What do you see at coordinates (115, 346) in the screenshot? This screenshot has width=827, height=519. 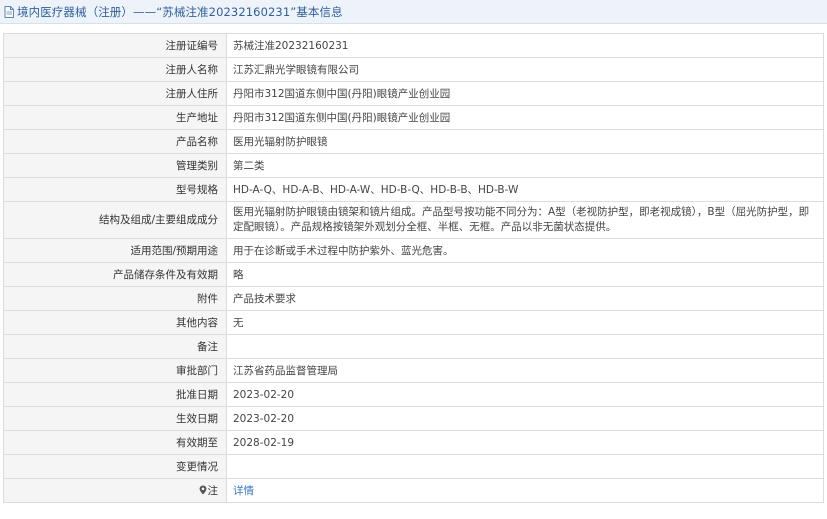 I see `row-label: 备注` at bounding box center [115, 346].